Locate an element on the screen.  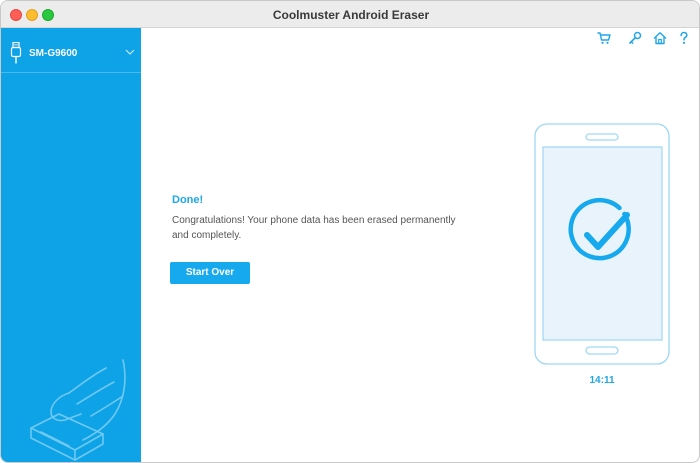
chevron-down-icon is located at coordinates (130, 52).